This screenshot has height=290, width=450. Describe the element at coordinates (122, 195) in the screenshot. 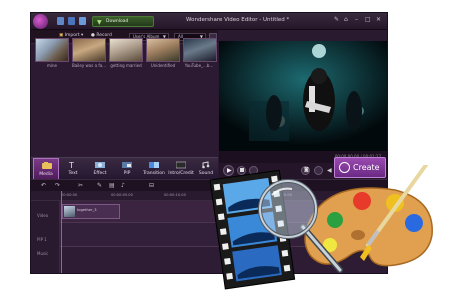

I see `ruler-tick: 00:00:05.00` at that location.